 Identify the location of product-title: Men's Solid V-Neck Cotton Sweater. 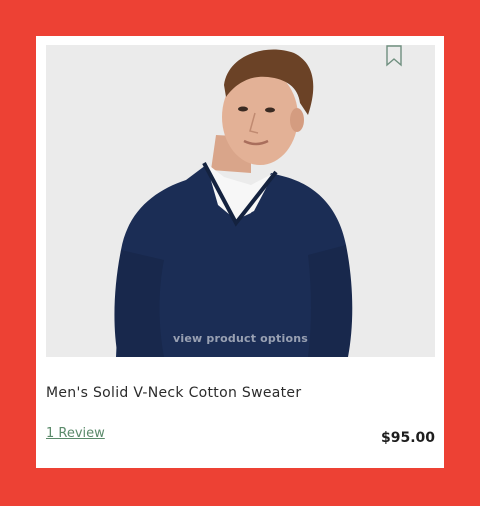
(173, 393).